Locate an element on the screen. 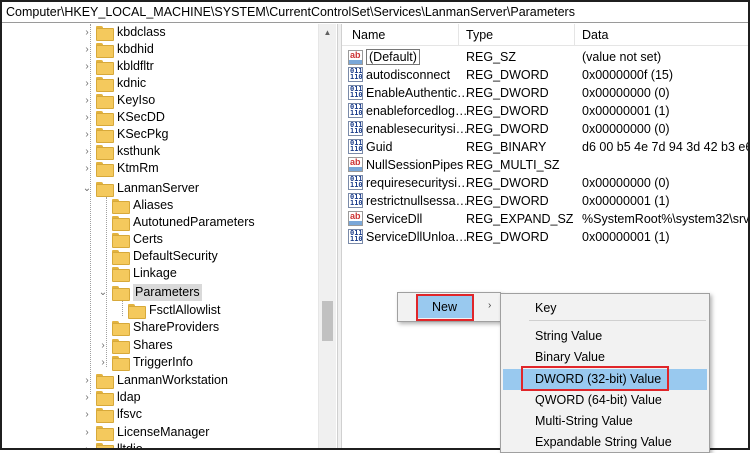 This screenshot has height=453, width=750. tree-item: › lfsvc is located at coordinates (112, 414).